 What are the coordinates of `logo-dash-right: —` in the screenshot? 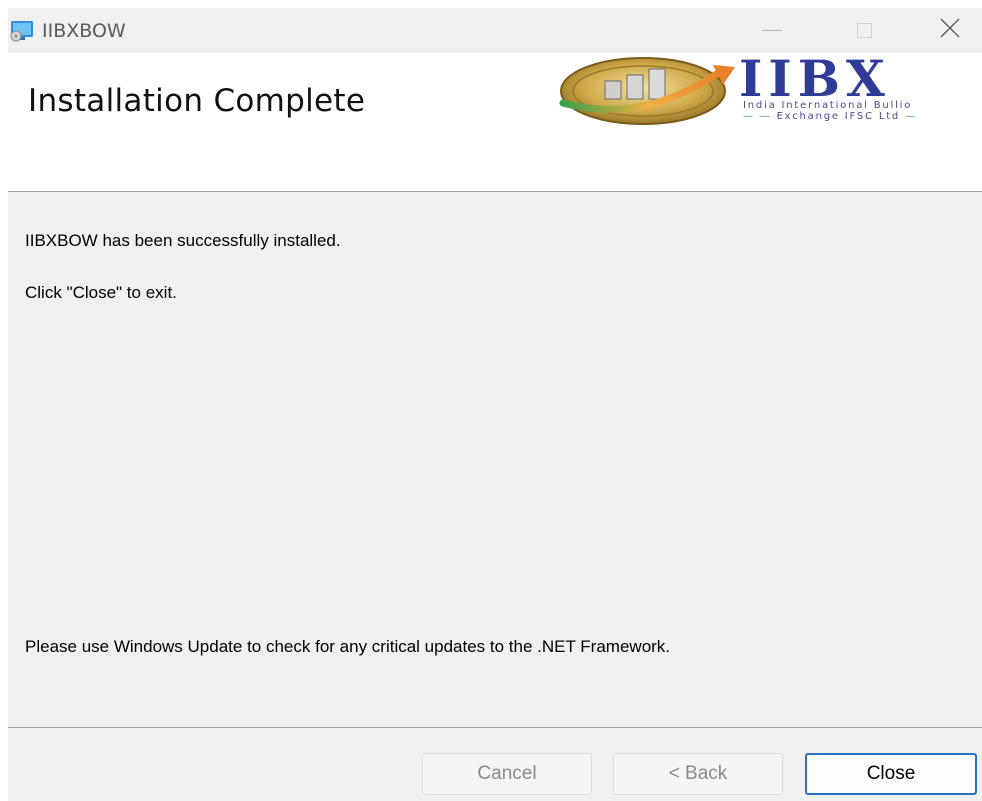 It's located at (908, 116).